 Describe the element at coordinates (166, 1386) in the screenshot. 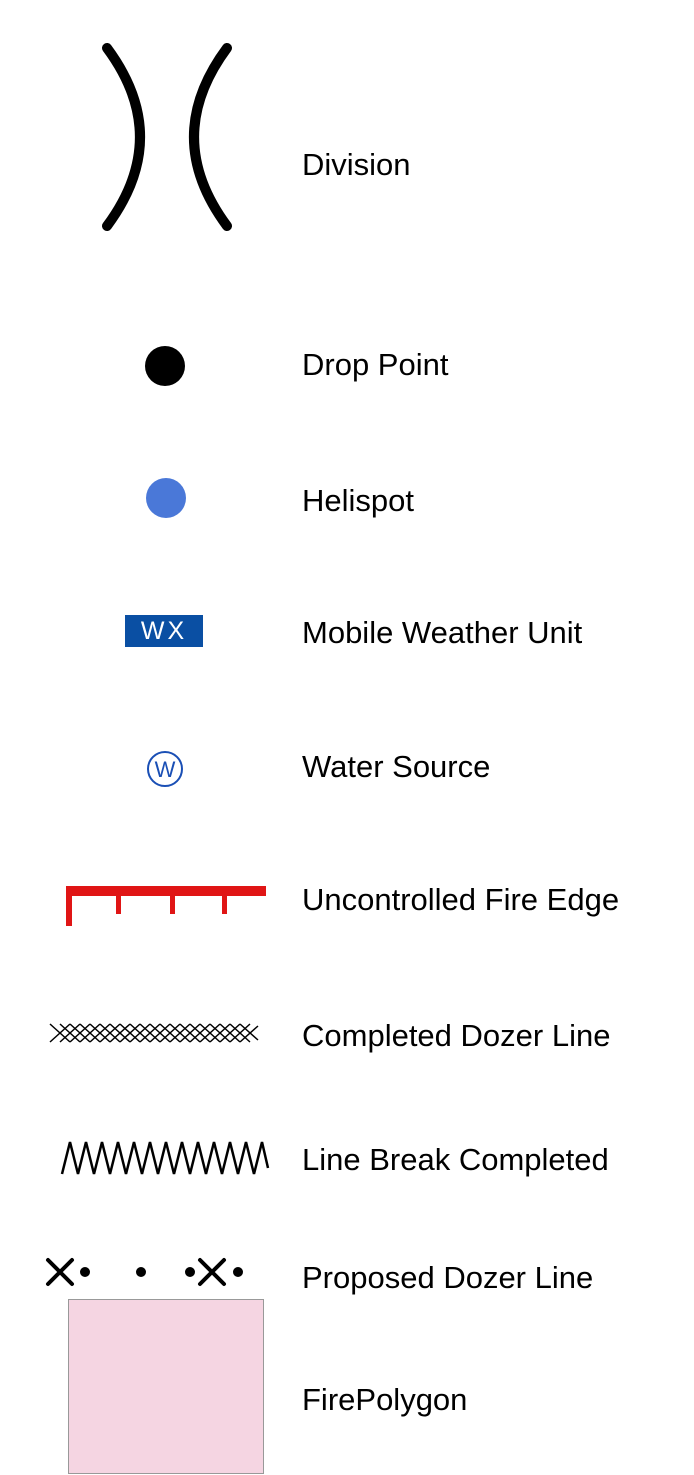

I see `fire-polygon-swatch` at that location.